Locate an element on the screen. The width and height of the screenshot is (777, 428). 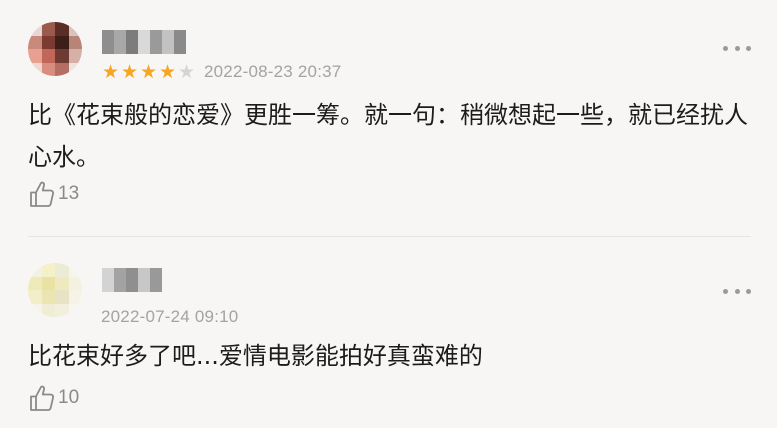
meta-row: ★ ★ ★ ★ ★ 2022-08-23 20:37 is located at coordinates (221, 72).